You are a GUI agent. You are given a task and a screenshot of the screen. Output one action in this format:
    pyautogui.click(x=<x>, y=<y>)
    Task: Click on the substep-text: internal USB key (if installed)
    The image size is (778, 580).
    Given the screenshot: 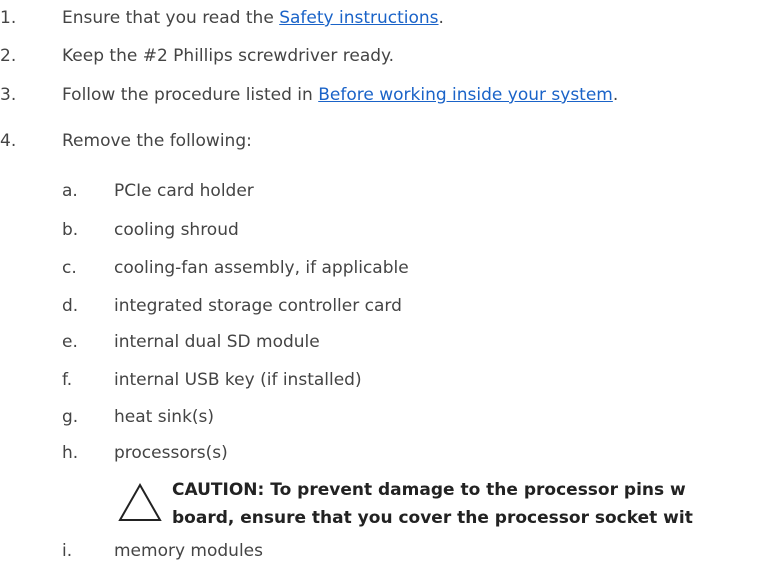 What is the action you would take?
    pyautogui.click(x=238, y=380)
    